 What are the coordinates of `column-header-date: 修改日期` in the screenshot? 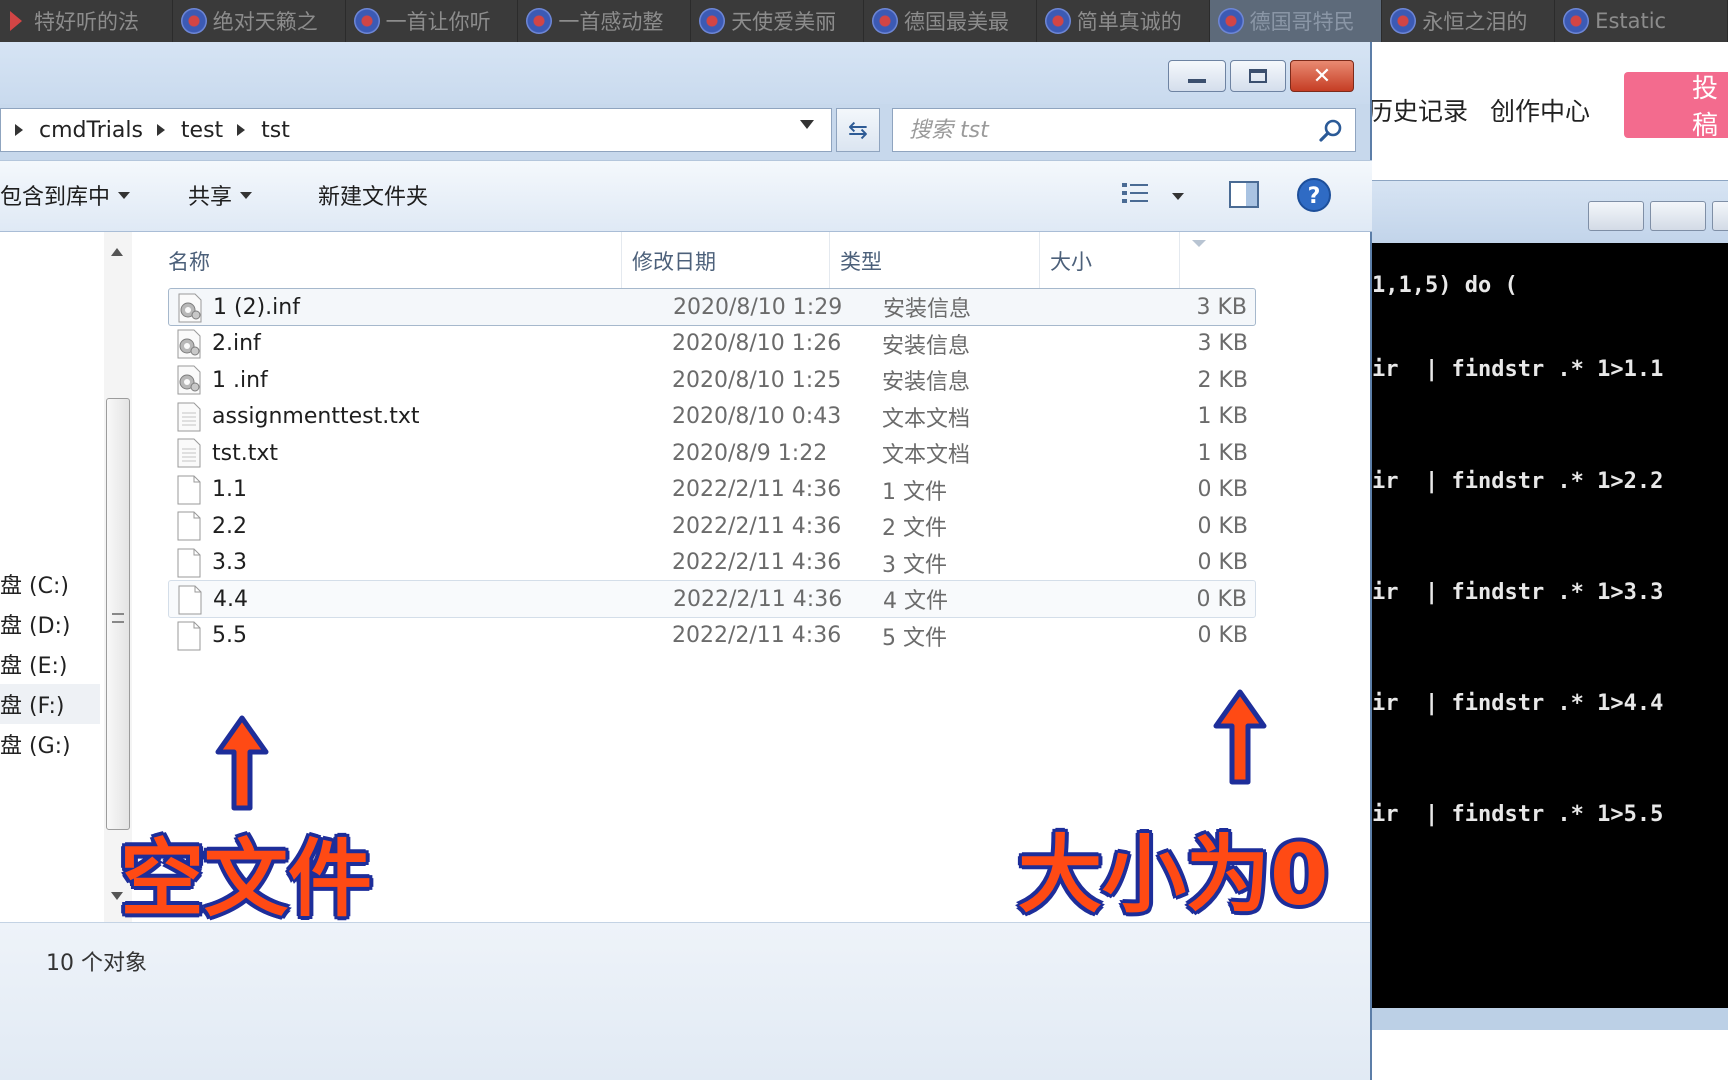 It's located at (726, 261).